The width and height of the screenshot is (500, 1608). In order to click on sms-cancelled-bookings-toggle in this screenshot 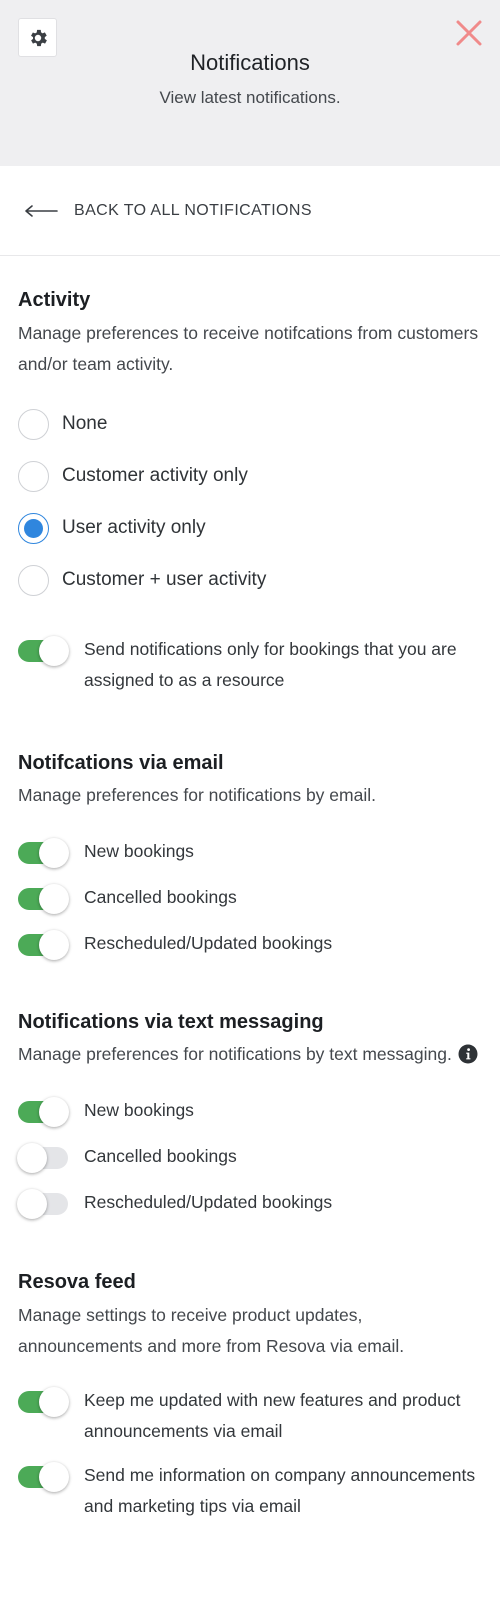, I will do `click(42, 1158)`.